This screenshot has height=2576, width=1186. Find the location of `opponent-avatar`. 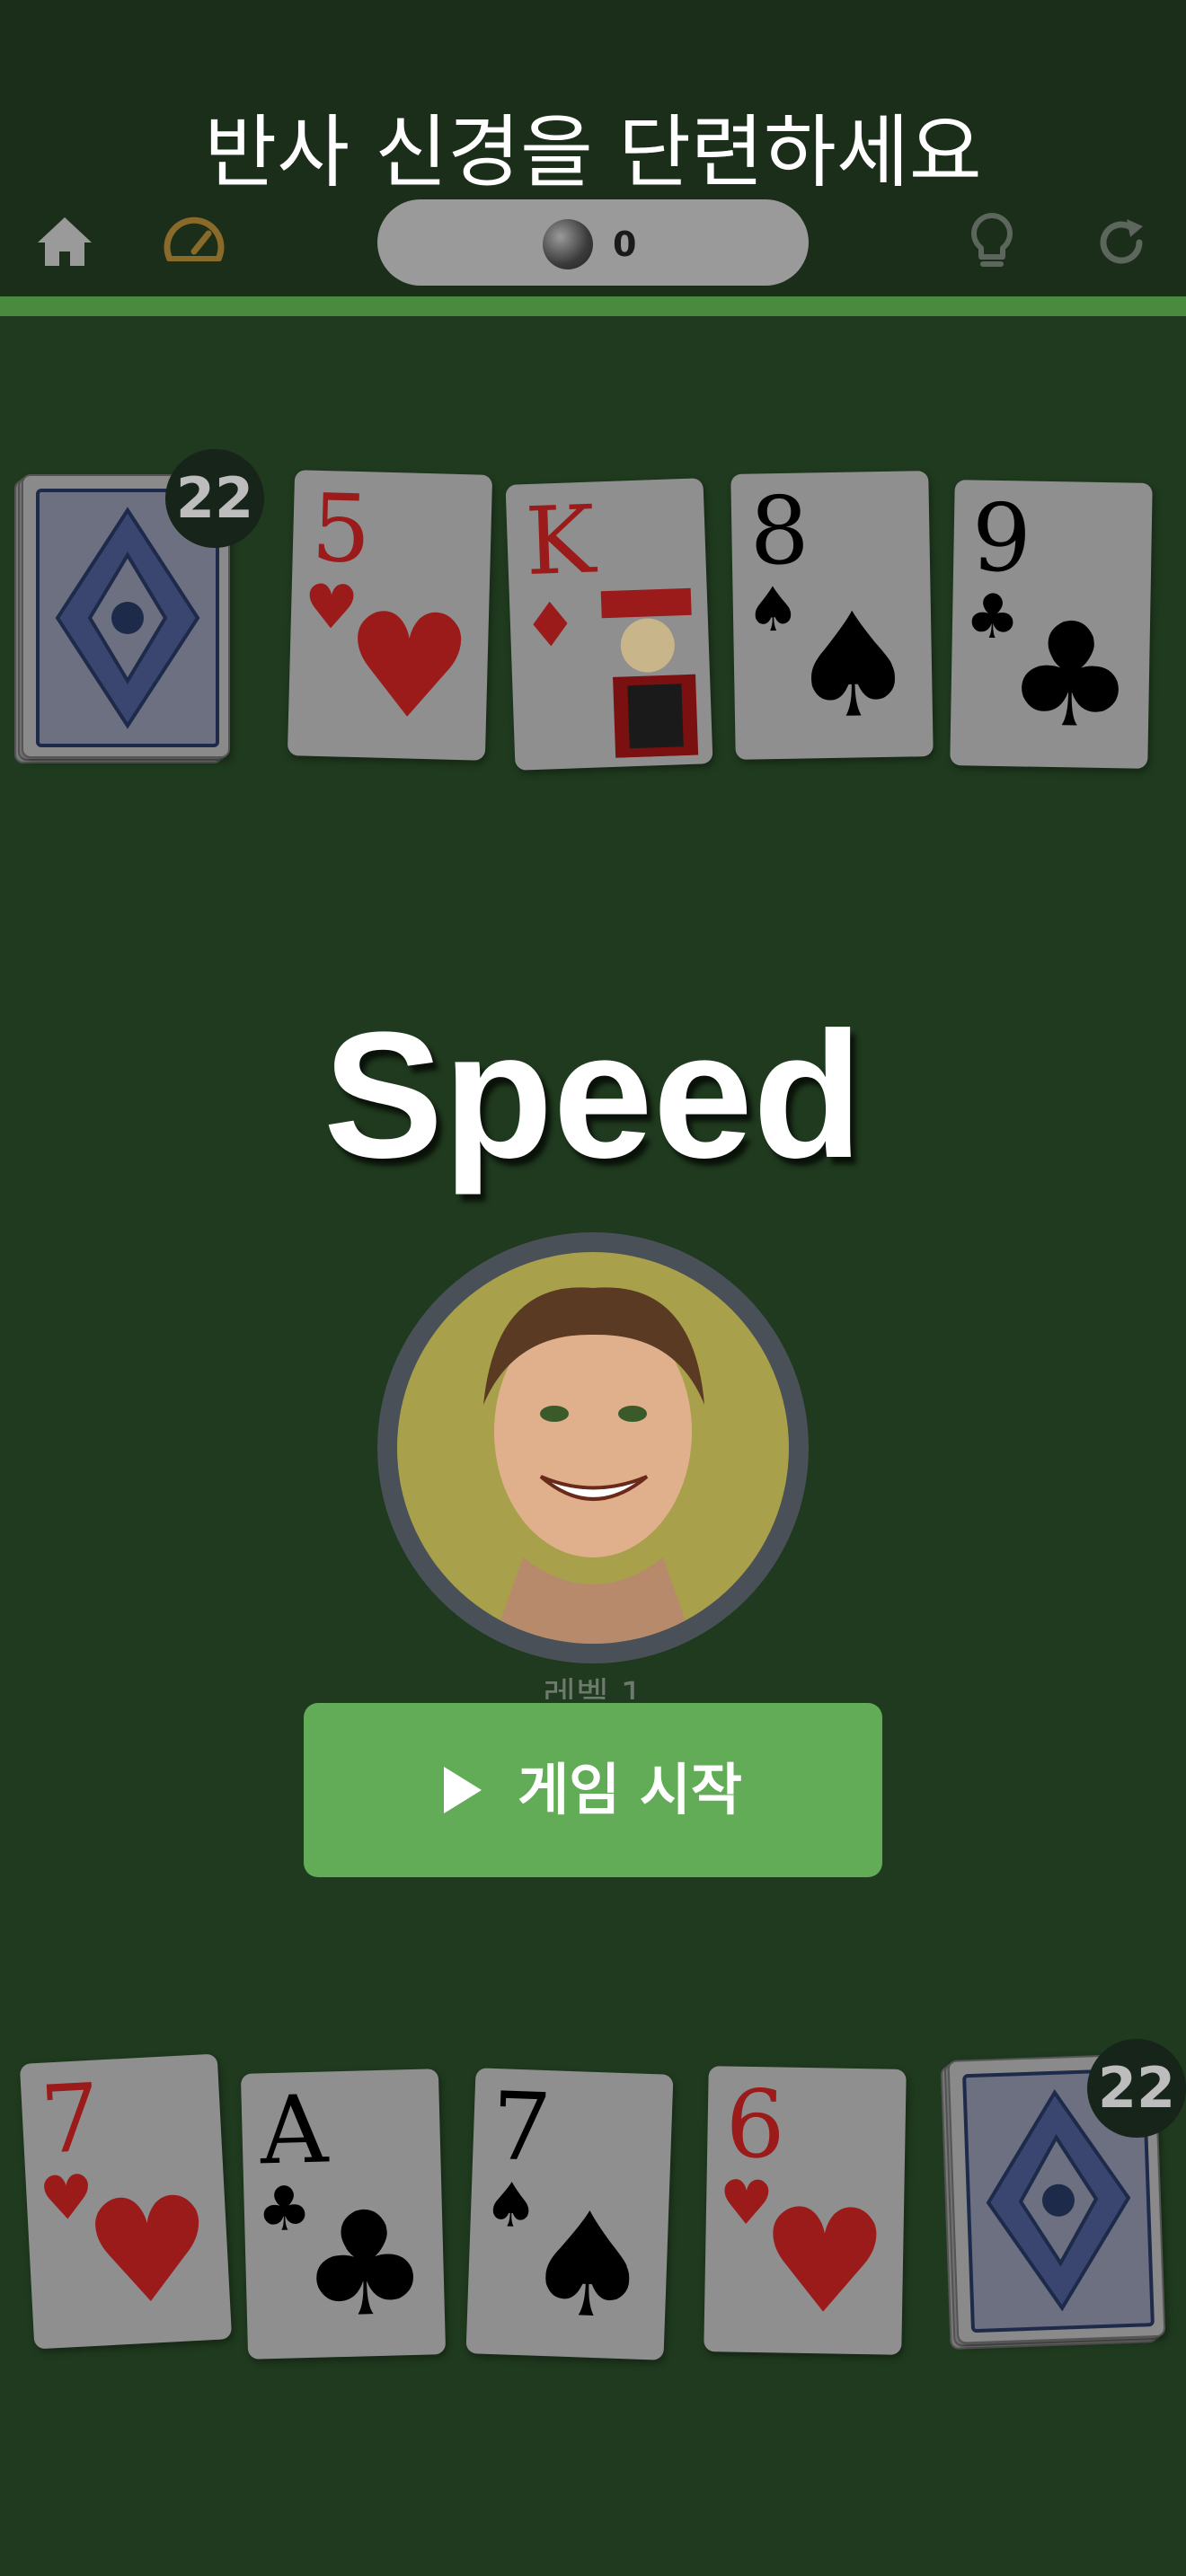

opponent-avatar is located at coordinates (593, 1447).